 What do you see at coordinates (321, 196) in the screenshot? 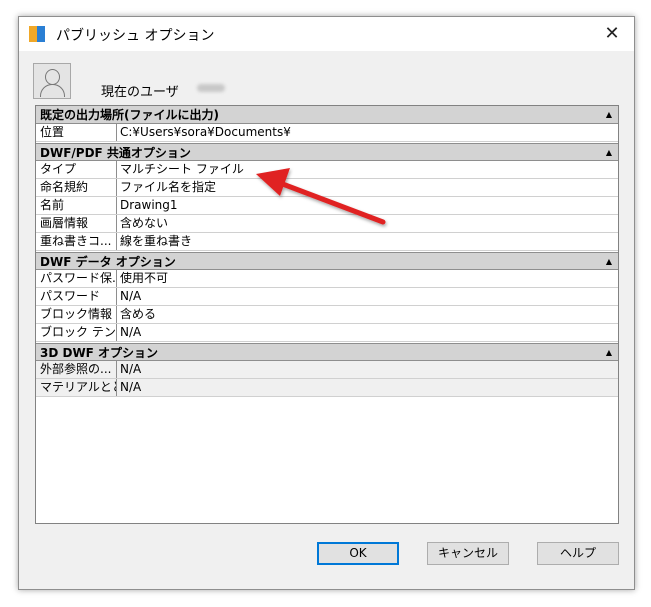
I see `annotation-arrow` at bounding box center [321, 196].